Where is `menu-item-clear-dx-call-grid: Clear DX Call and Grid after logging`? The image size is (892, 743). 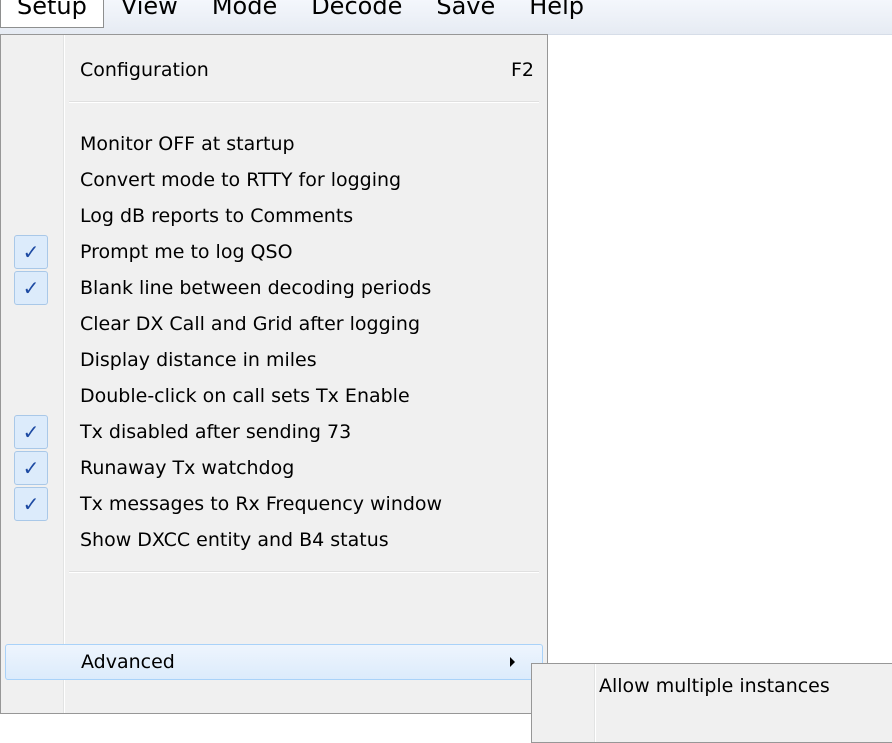 menu-item-clear-dx-call-grid: Clear DX Call and Grid after logging is located at coordinates (274, 324).